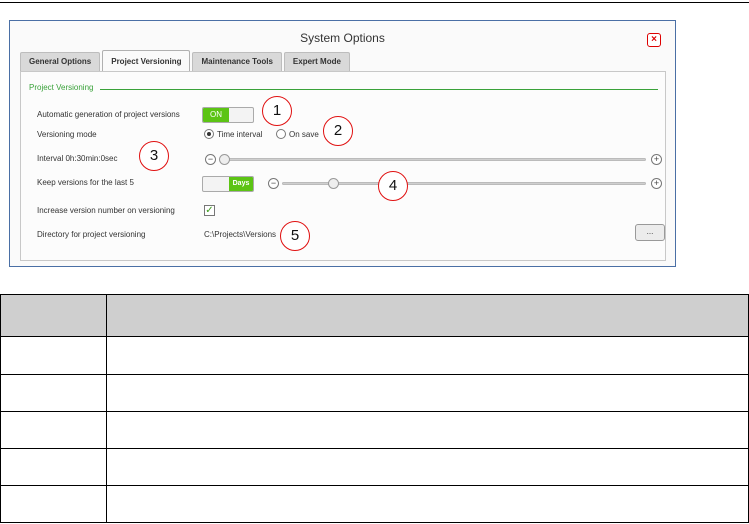  Describe the element at coordinates (224, 159) in the screenshot. I see `interval-slider-handle` at that location.